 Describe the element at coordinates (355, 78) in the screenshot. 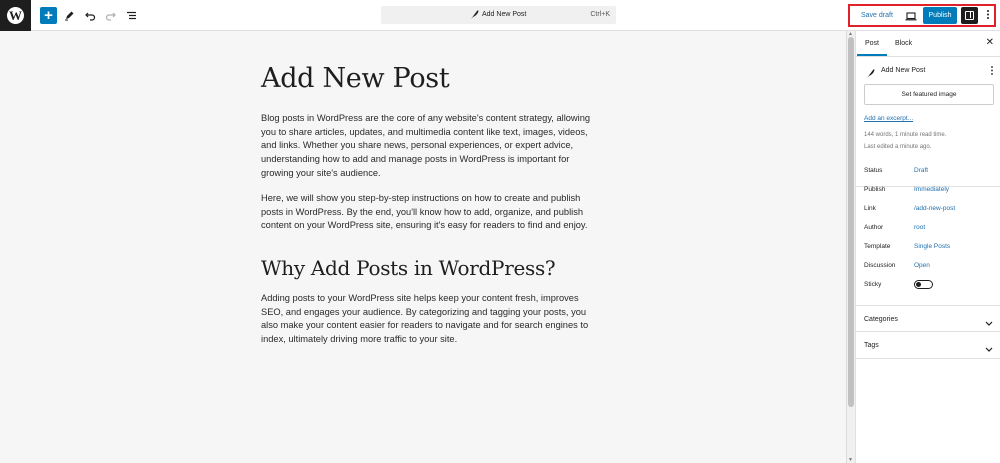

I see `post-title: Add New Post` at that location.